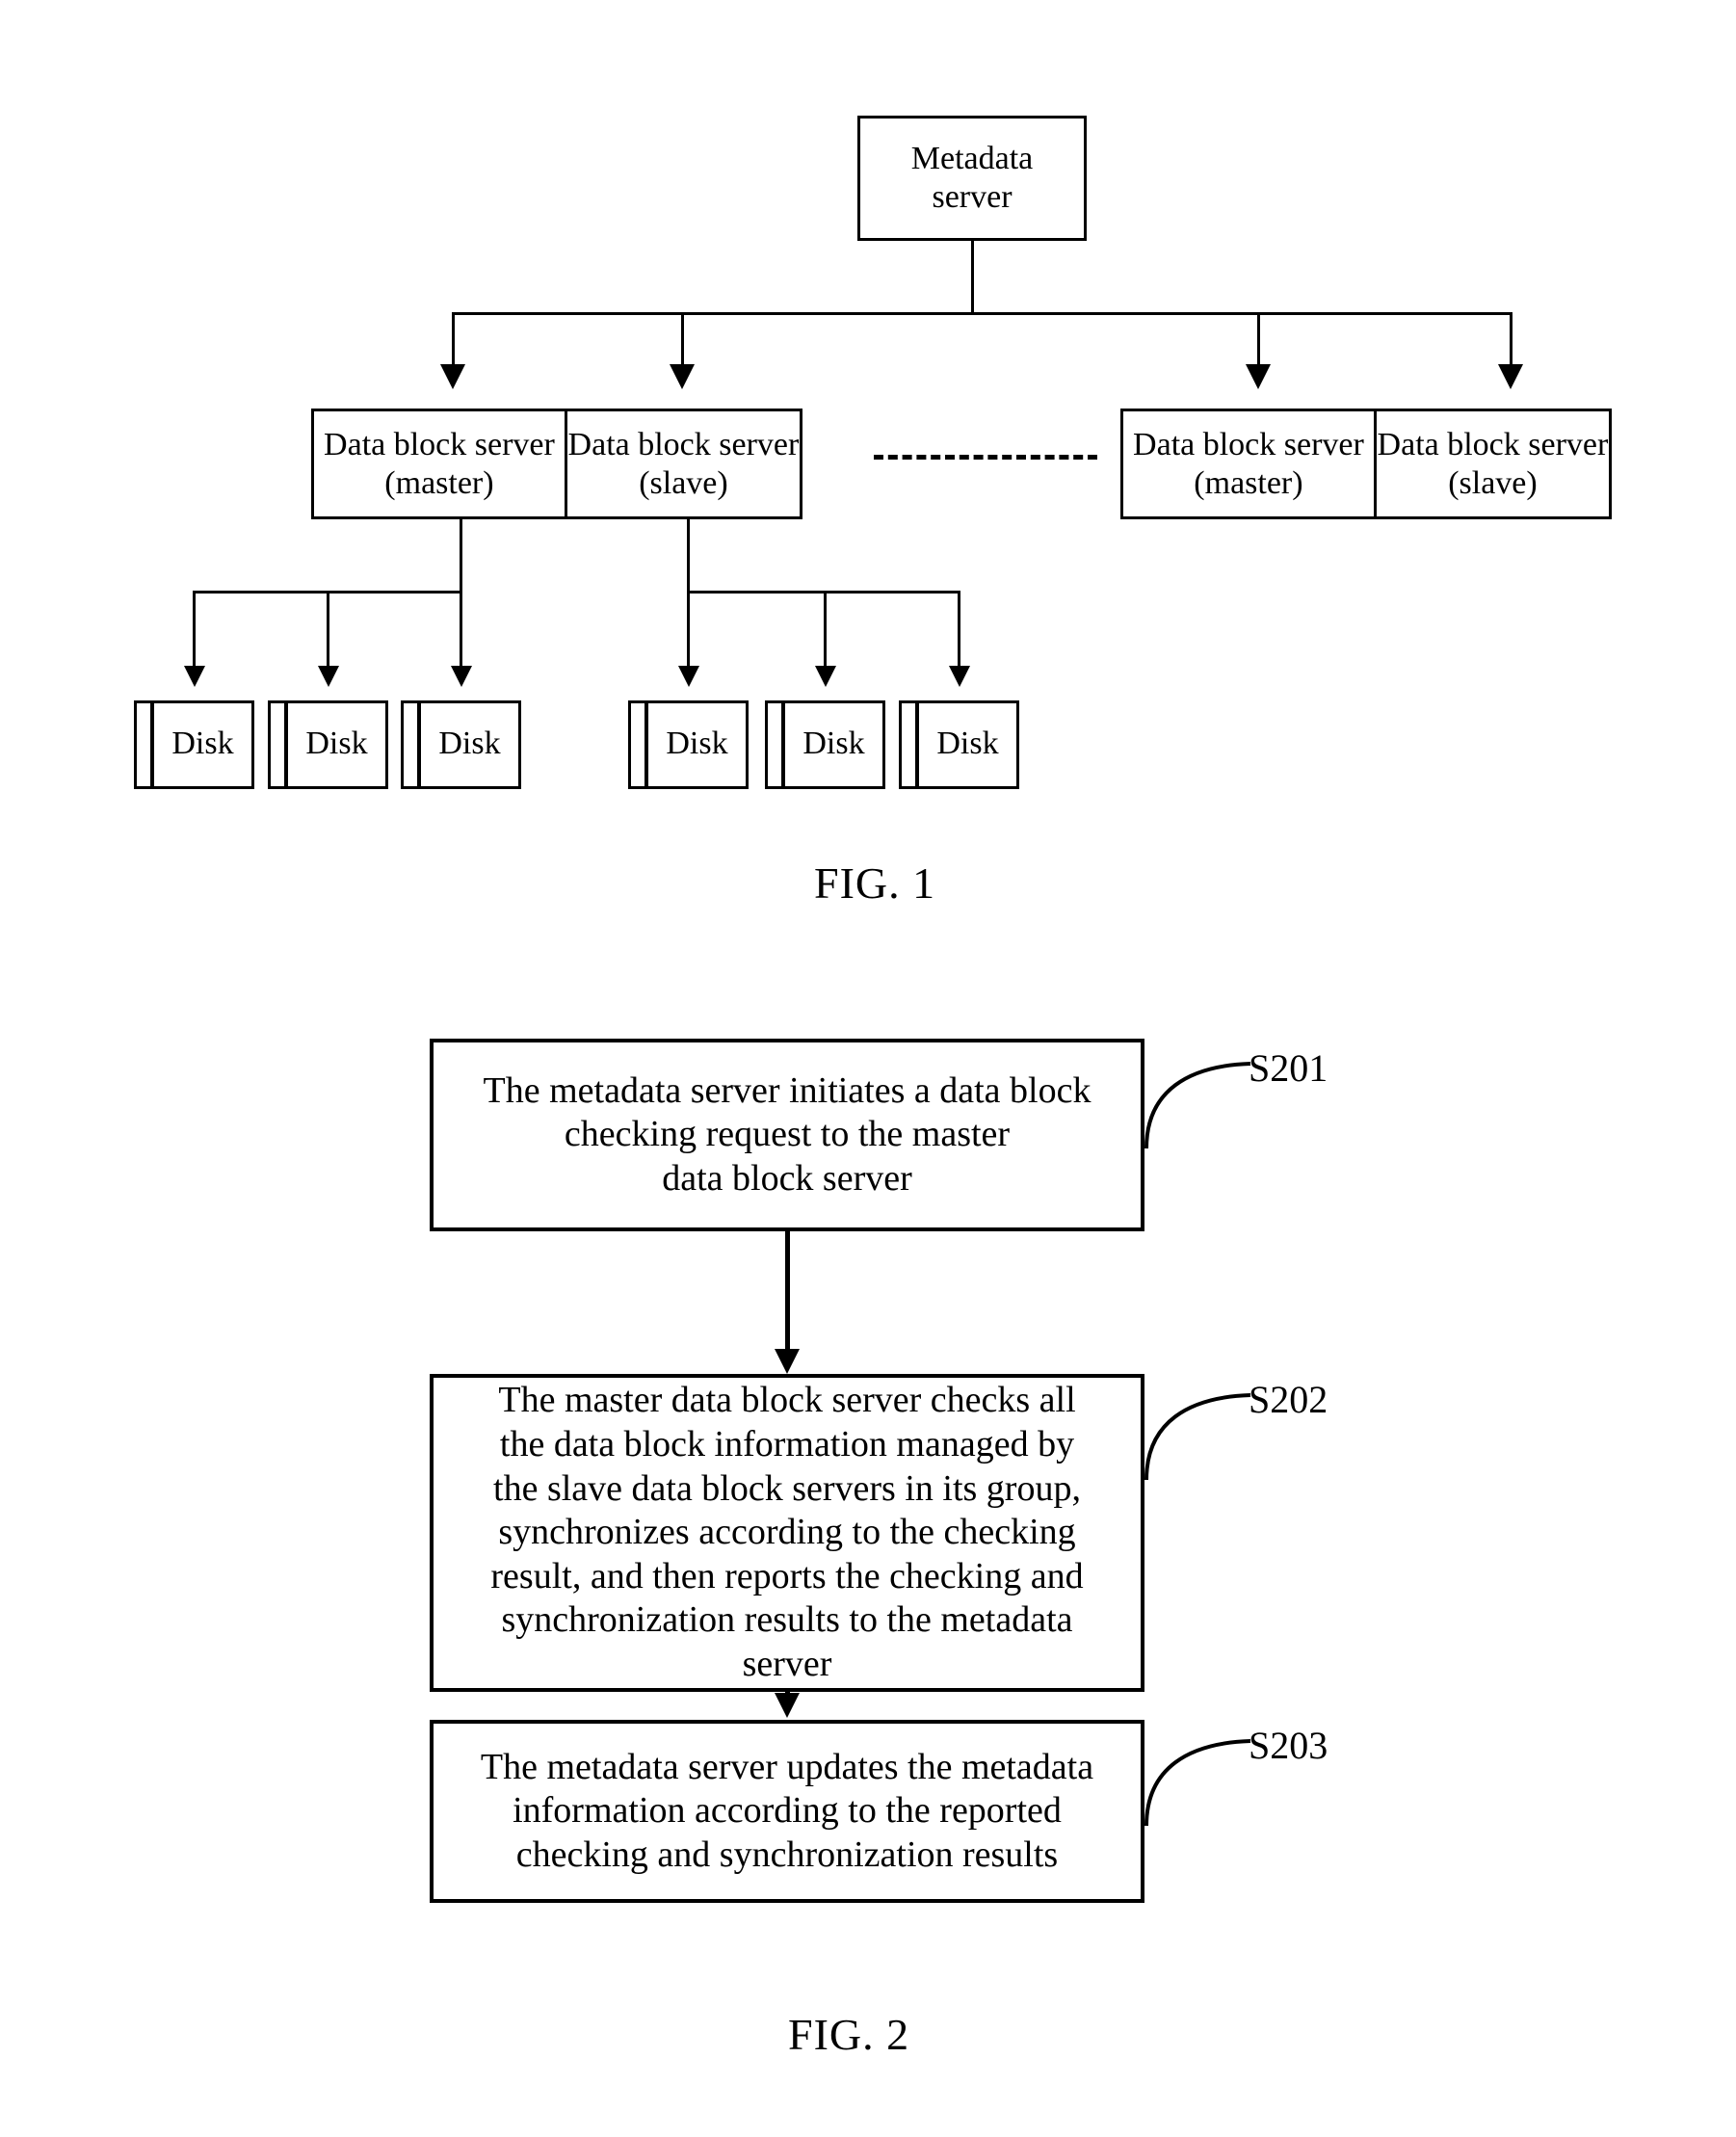 The height and width of the screenshot is (2137, 1736). I want to click on disk-arrowhead-right-2-icon, so click(826, 676).